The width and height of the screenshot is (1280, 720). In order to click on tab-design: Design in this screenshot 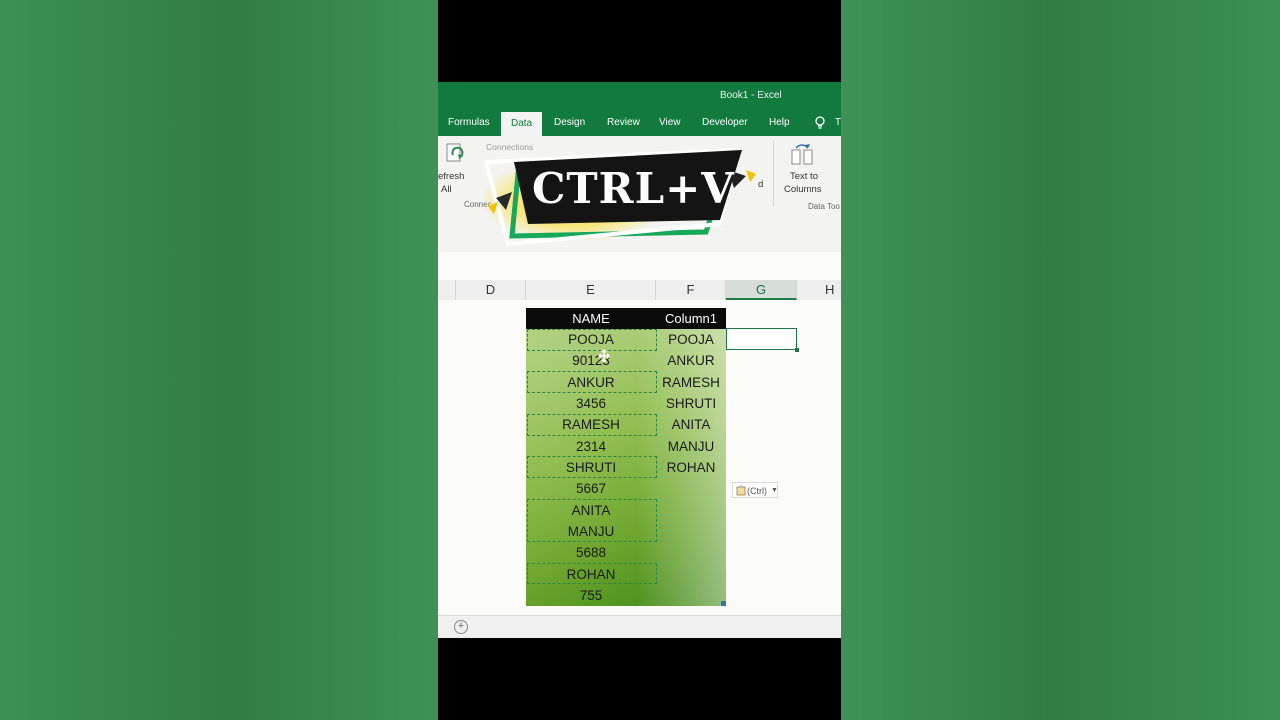, I will do `click(569, 123)`.